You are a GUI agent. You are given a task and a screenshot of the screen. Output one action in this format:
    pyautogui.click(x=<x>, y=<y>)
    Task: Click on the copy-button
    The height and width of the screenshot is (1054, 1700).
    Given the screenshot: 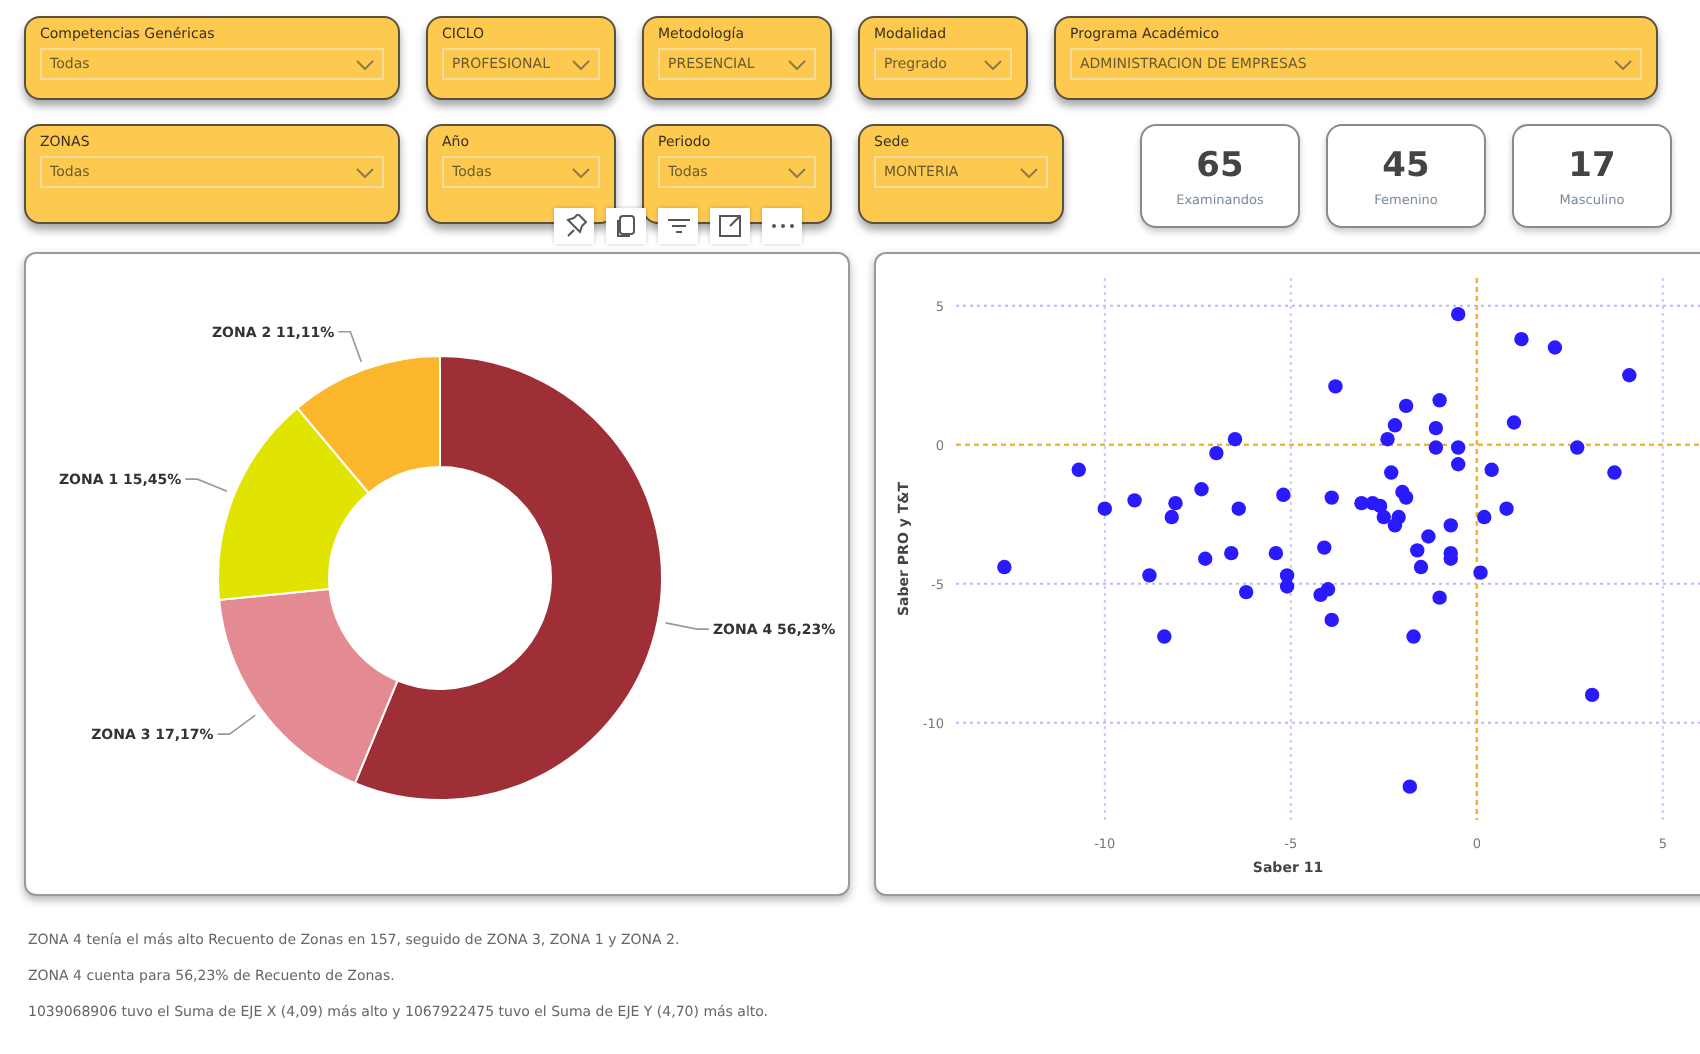 What is the action you would take?
    pyautogui.click(x=626, y=226)
    